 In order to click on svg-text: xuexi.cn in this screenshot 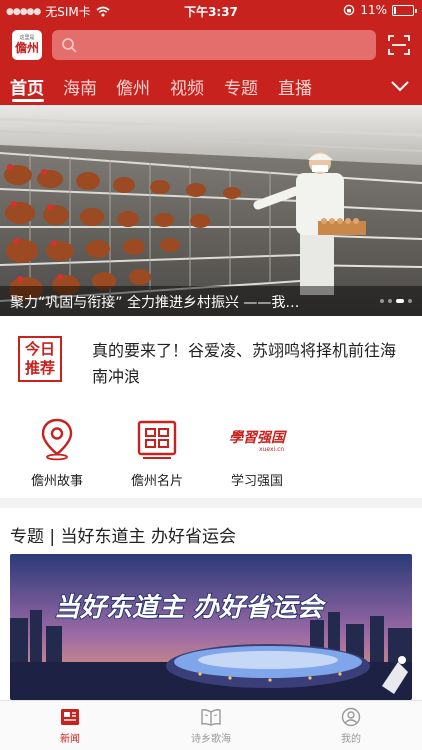, I will do `click(271, 449)`.